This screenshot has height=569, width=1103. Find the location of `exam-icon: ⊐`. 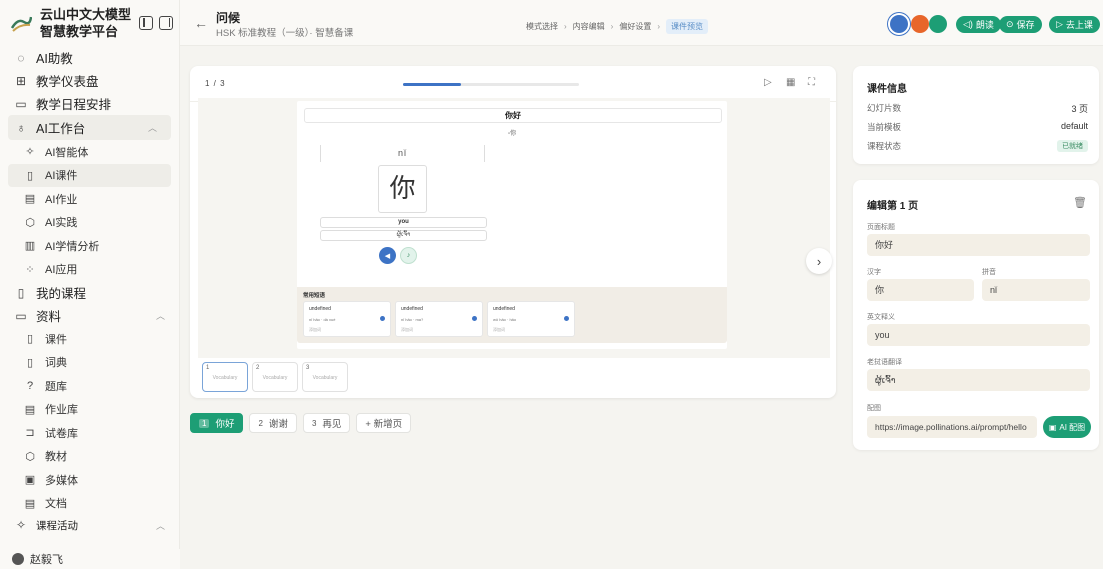

exam-icon: ⊐ is located at coordinates (30, 433).